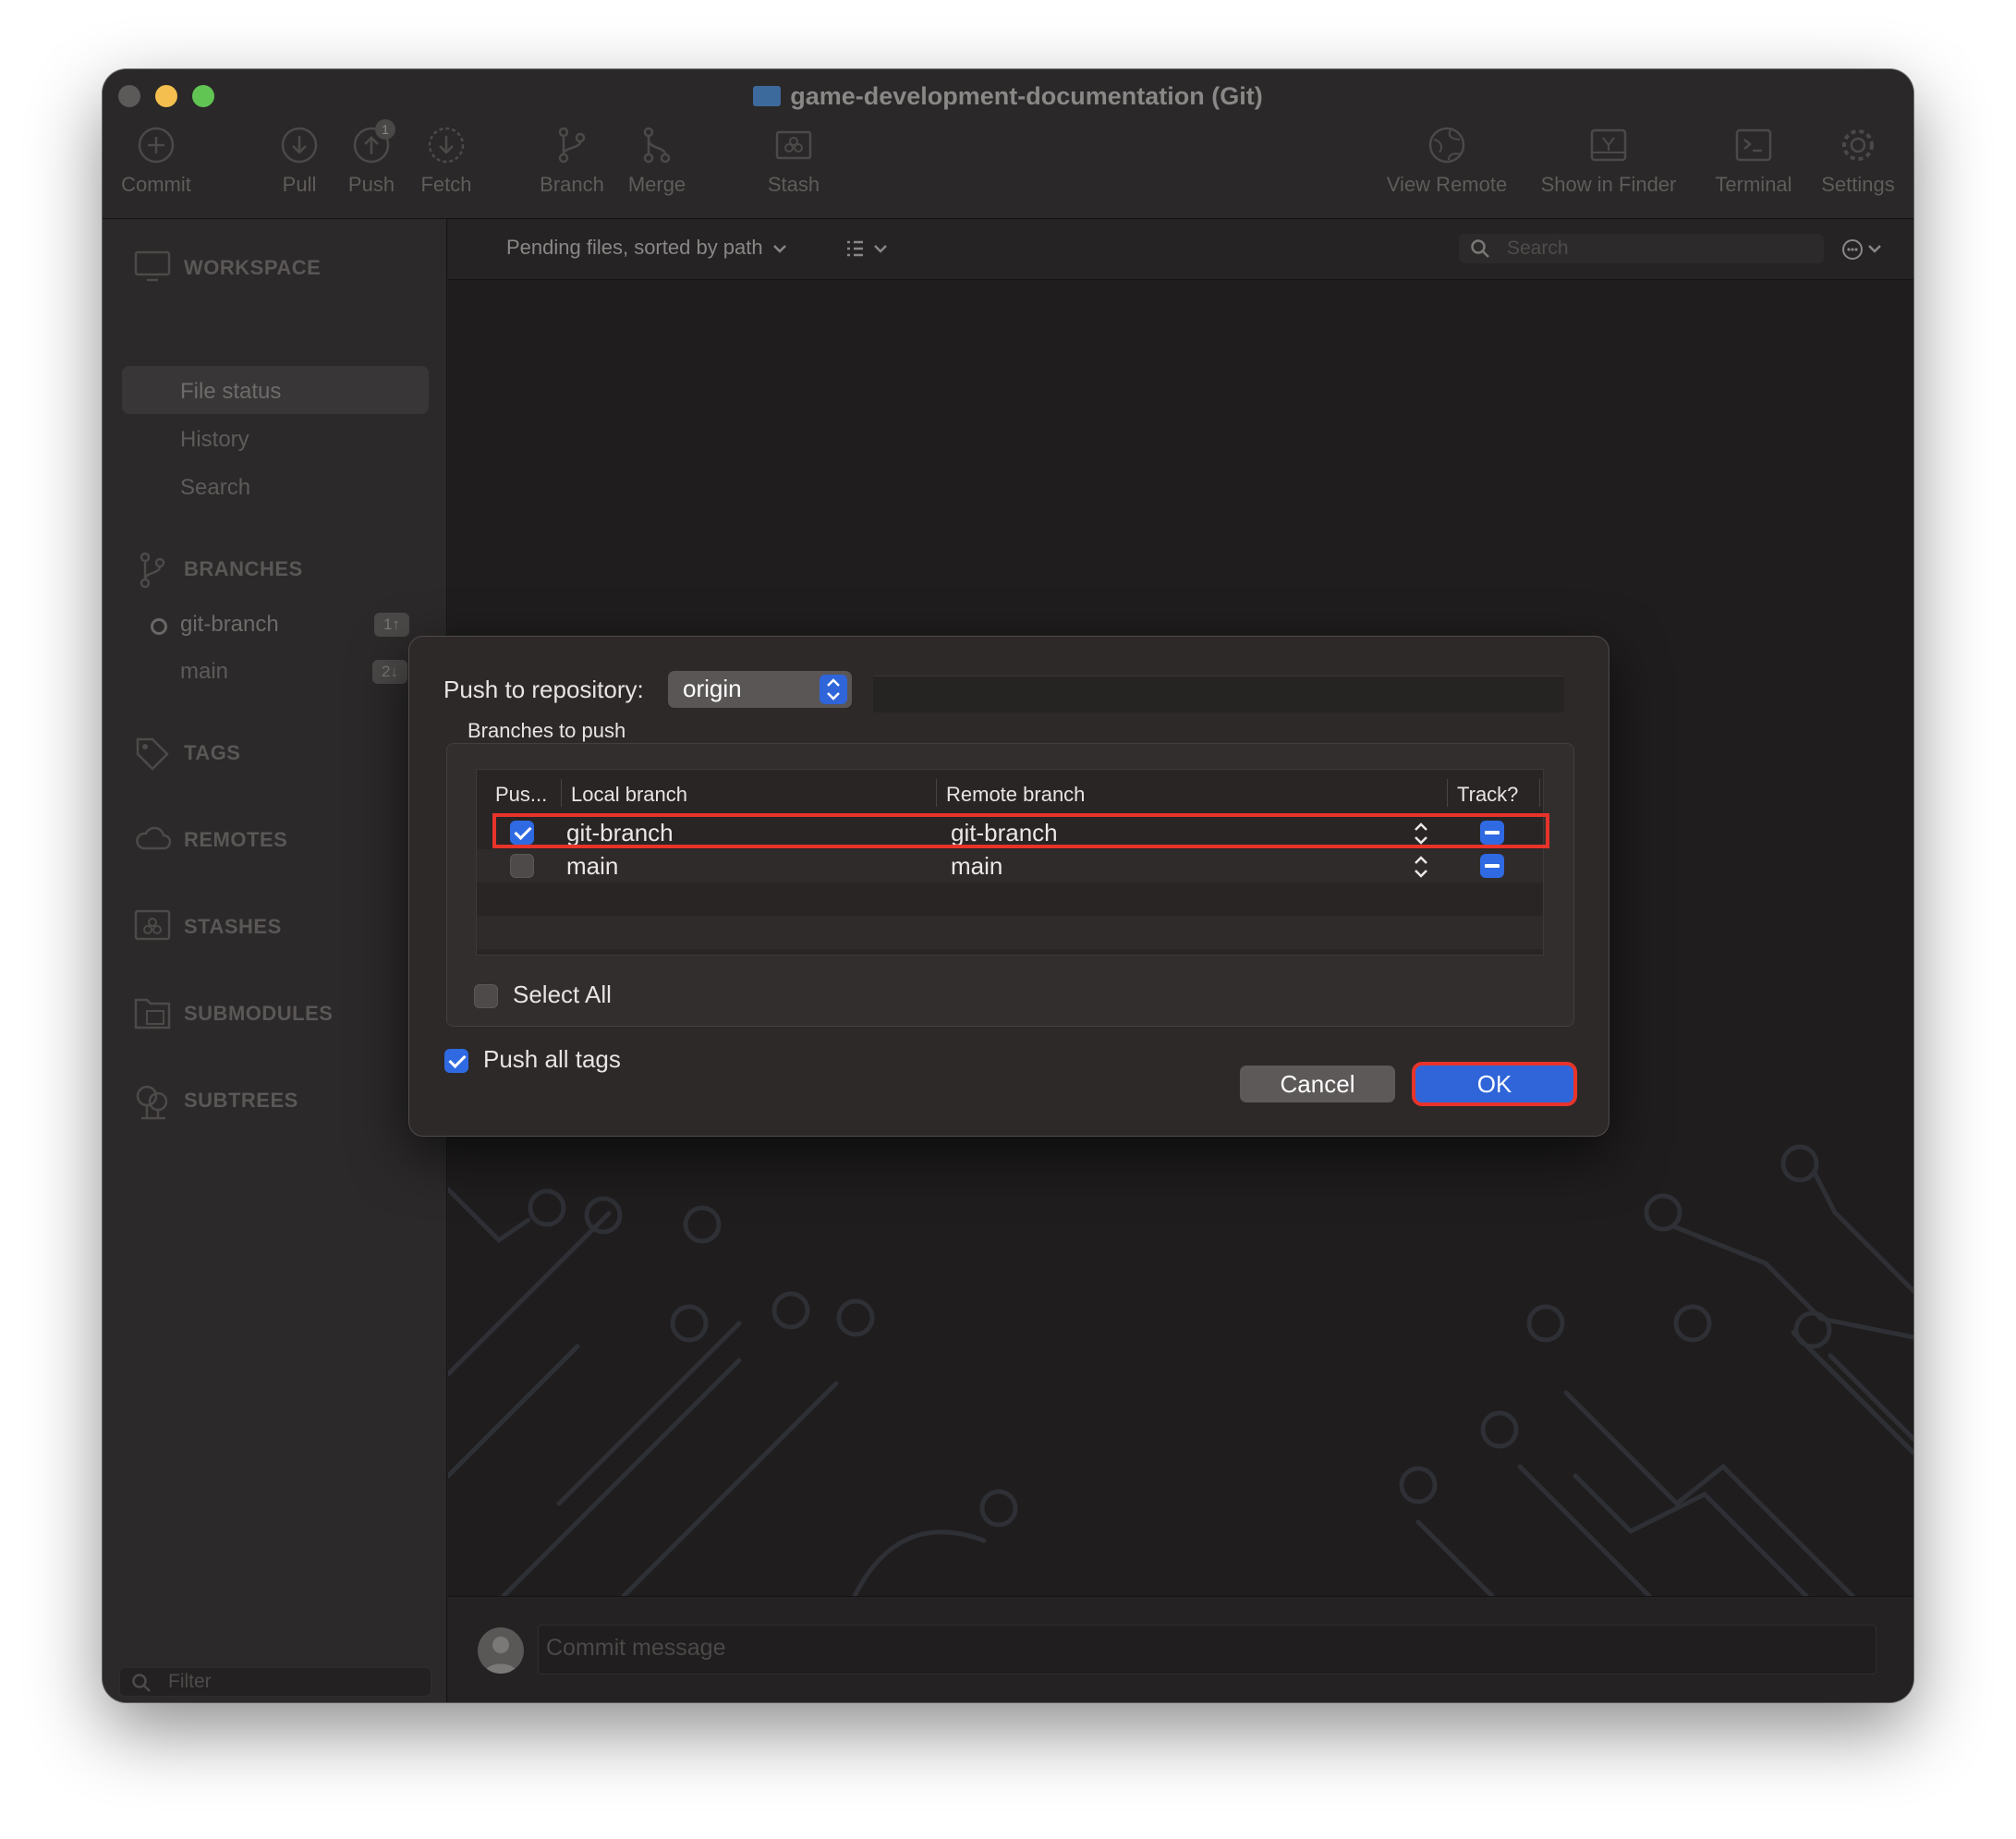 This screenshot has width=2016, height=1839. I want to click on push-to-repository-label: Push to repository:, so click(543, 689).